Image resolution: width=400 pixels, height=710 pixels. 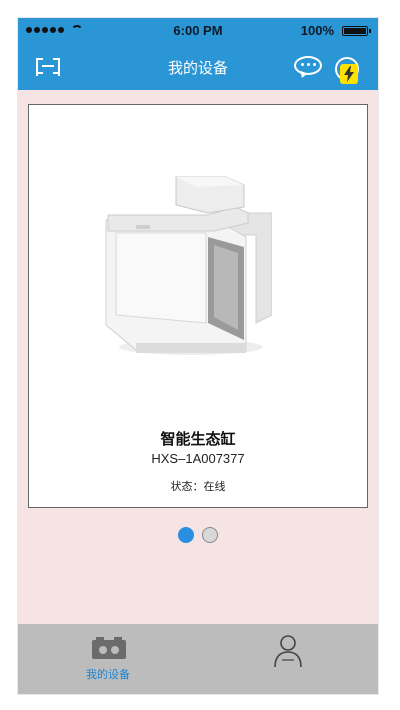 I want to click on user-profile-icon, so click(x=288, y=651).